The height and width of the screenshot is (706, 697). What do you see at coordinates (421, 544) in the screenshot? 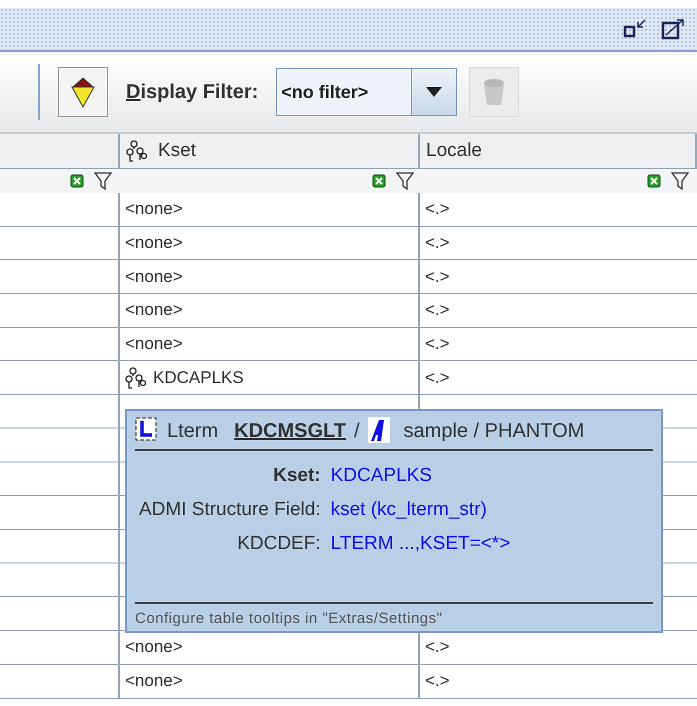
I see `field-value: LTERM ...,KSET=<*>` at bounding box center [421, 544].